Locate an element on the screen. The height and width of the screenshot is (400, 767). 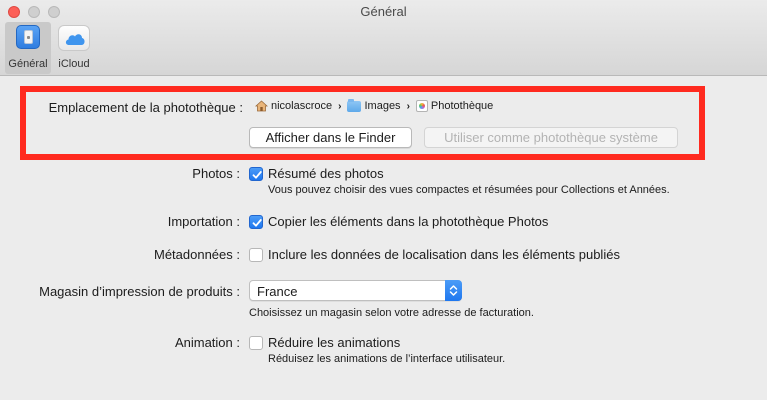
library-path: nicolascroce › Images › Photothèque is located at coordinates (374, 105).